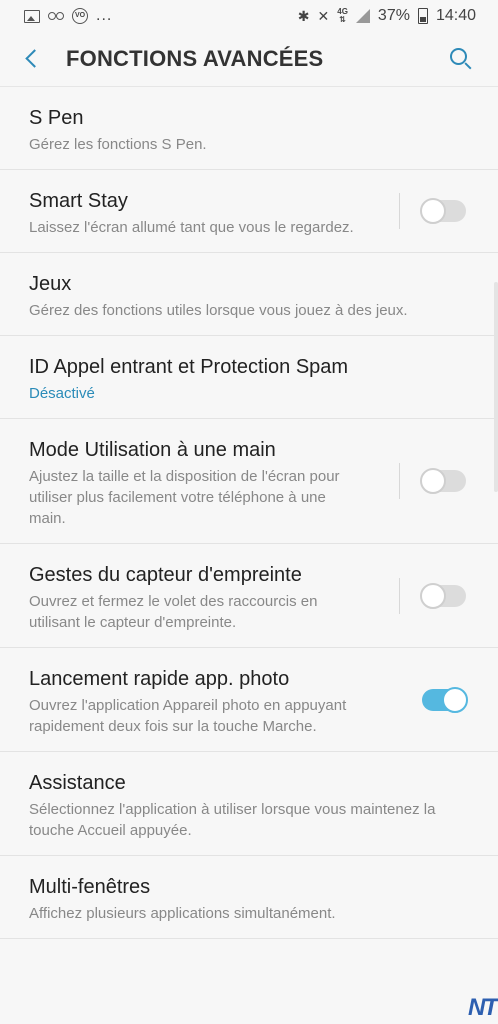 This screenshot has height=1024, width=498. Describe the element at coordinates (483, 1007) in the screenshot. I see `watermark-logo: NT` at that location.